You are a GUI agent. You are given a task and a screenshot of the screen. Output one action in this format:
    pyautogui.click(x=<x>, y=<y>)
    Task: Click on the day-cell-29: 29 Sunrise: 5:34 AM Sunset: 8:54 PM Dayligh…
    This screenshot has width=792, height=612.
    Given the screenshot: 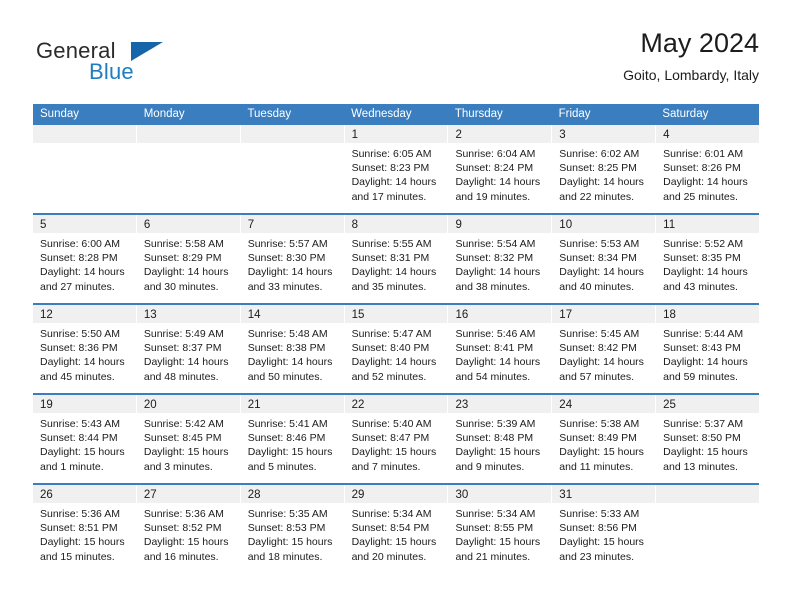 What is the action you would take?
    pyautogui.click(x=396, y=529)
    